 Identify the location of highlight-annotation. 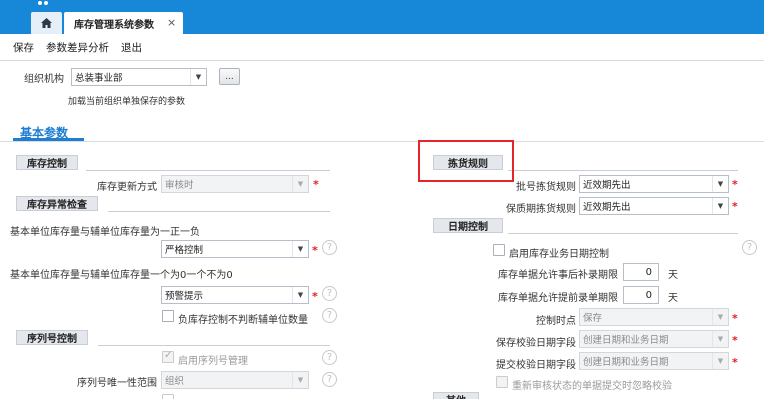
(466, 161).